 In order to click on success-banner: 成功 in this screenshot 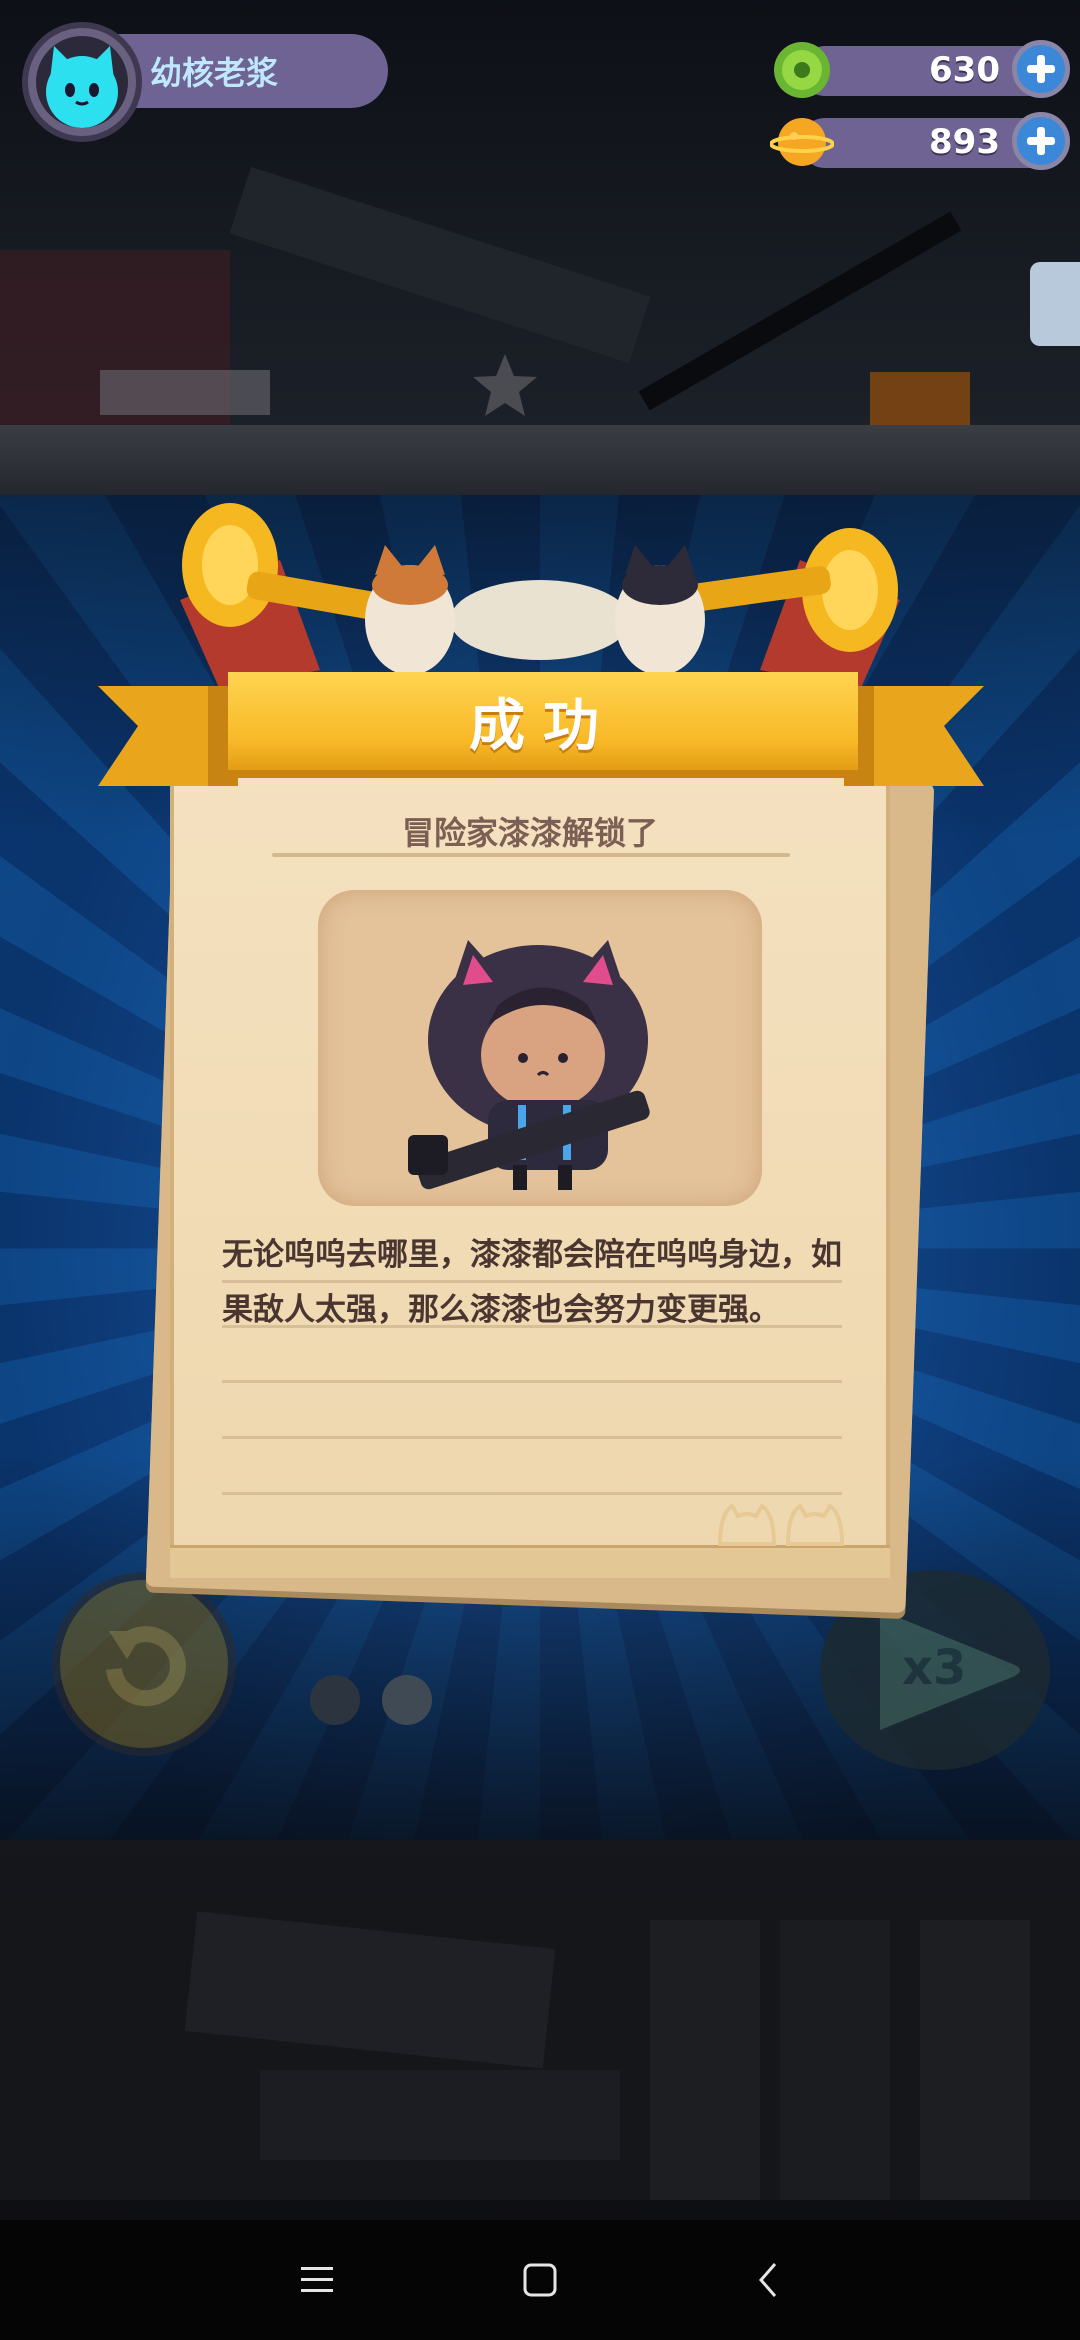, I will do `click(543, 725)`.